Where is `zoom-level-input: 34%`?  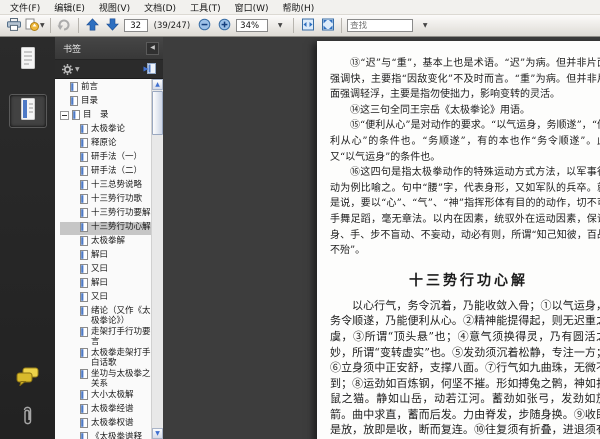
zoom-level-input: 34% is located at coordinates (252, 25).